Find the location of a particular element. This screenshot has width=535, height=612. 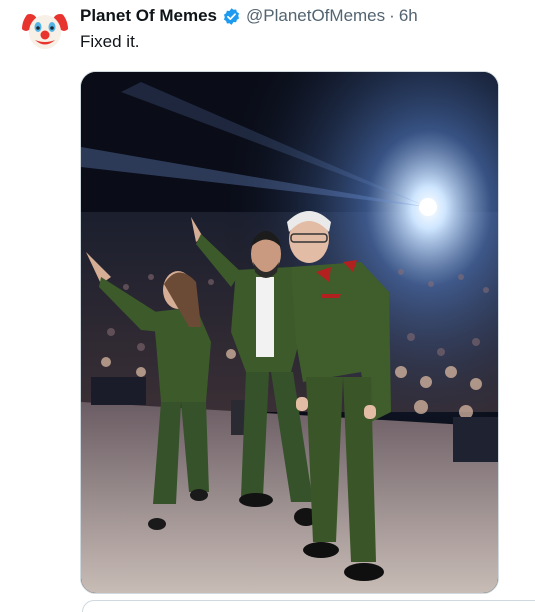

tweet-timestamp: 6h is located at coordinates (408, 16).